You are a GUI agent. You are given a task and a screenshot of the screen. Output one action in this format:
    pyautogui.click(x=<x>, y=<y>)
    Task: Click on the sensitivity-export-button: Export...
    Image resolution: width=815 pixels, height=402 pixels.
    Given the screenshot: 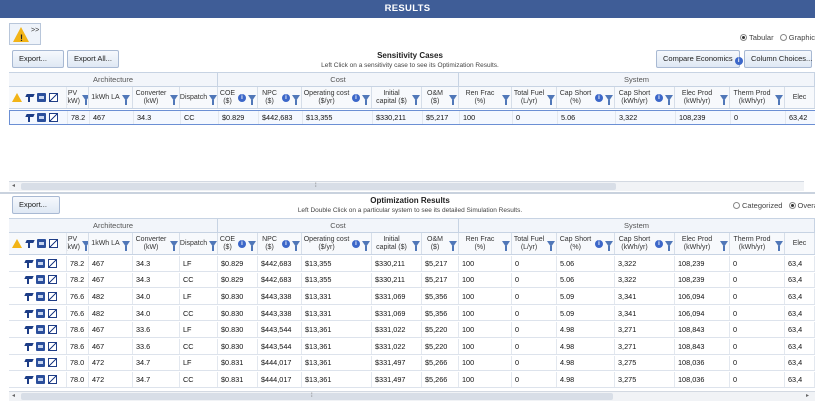 What is the action you would take?
    pyautogui.click(x=38, y=59)
    